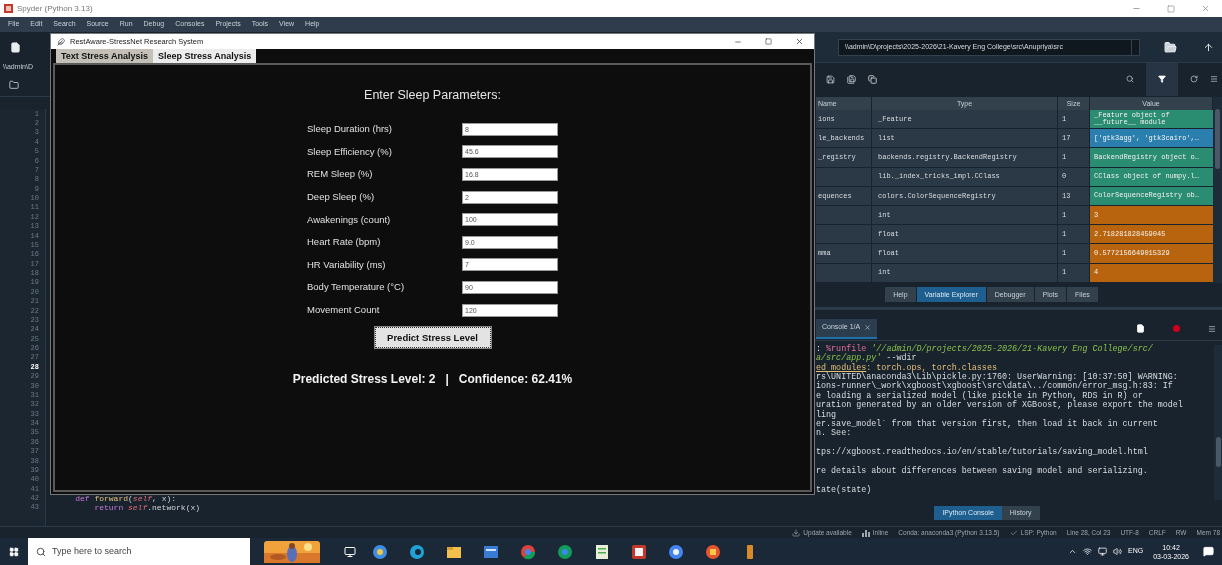  Describe the element at coordinates (987, 424) in the screenshot. I see `console-line: er.save_model` from that version first, then load it back in current` at that location.